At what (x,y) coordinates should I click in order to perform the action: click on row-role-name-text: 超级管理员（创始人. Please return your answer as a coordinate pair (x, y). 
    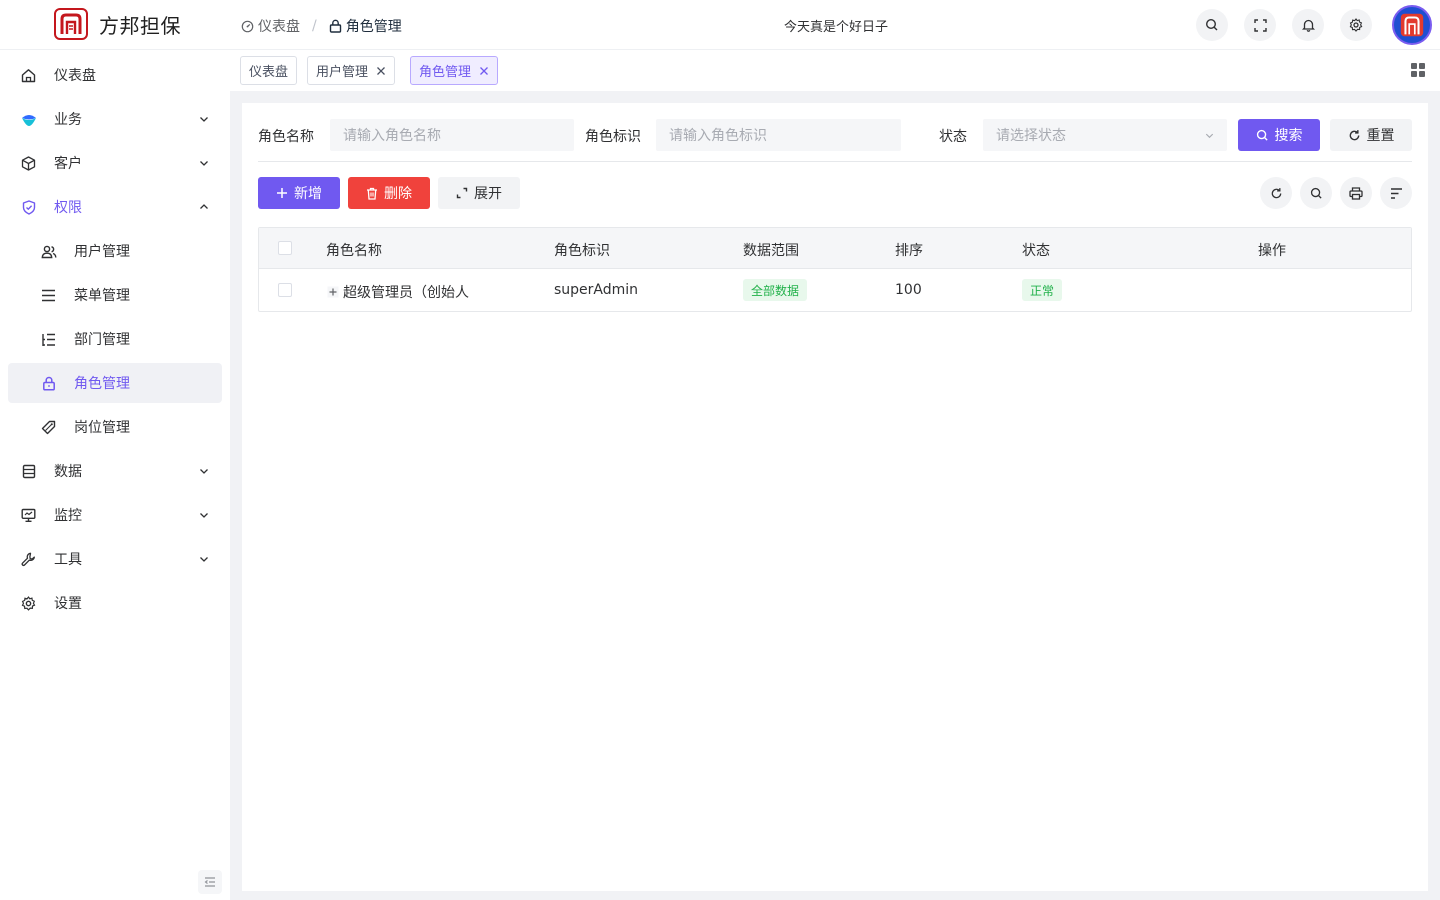
    Looking at the image, I should click on (406, 293).